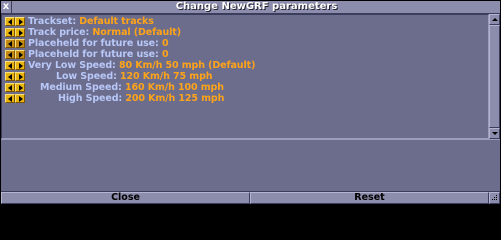 The width and height of the screenshot is (501, 240). I want to click on parameter-row-high-speed: High Speed: 200 Km/h 125 mph, so click(244, 98).